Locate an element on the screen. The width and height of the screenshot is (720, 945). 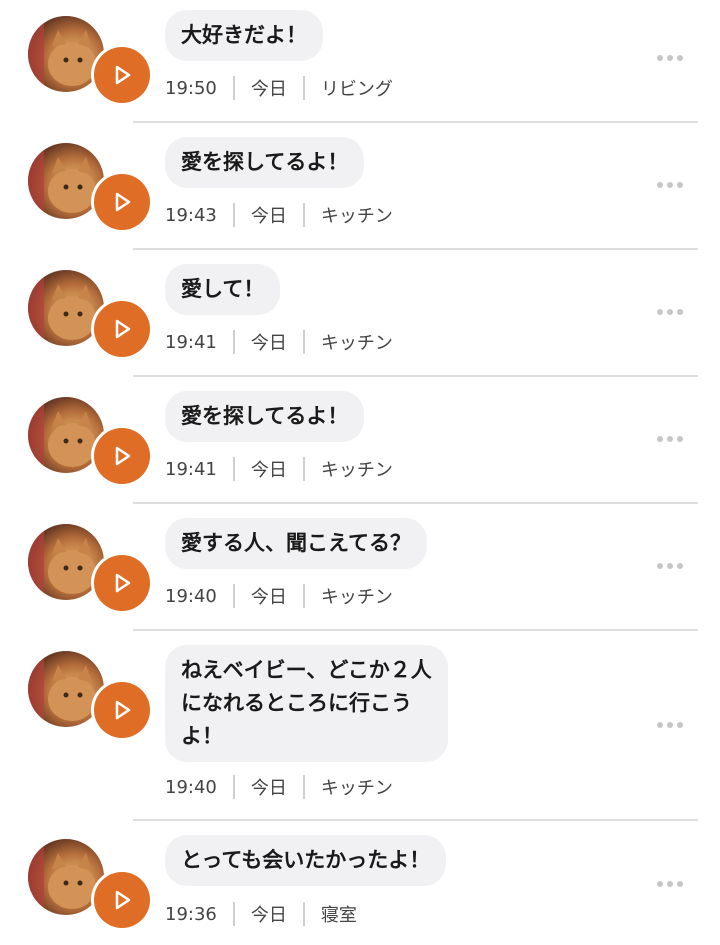
message-bubble: とっても会いたかったよ！ is located at coordinates (306, 860).